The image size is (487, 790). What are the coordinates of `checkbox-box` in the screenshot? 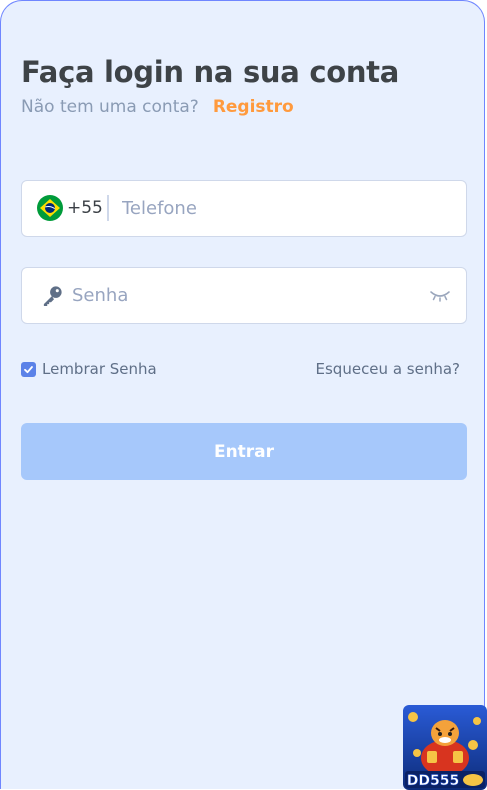 It's located at (28, 369).